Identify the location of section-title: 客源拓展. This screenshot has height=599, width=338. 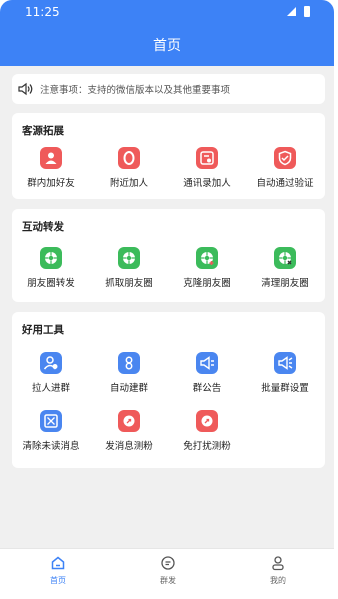
(43, 131).